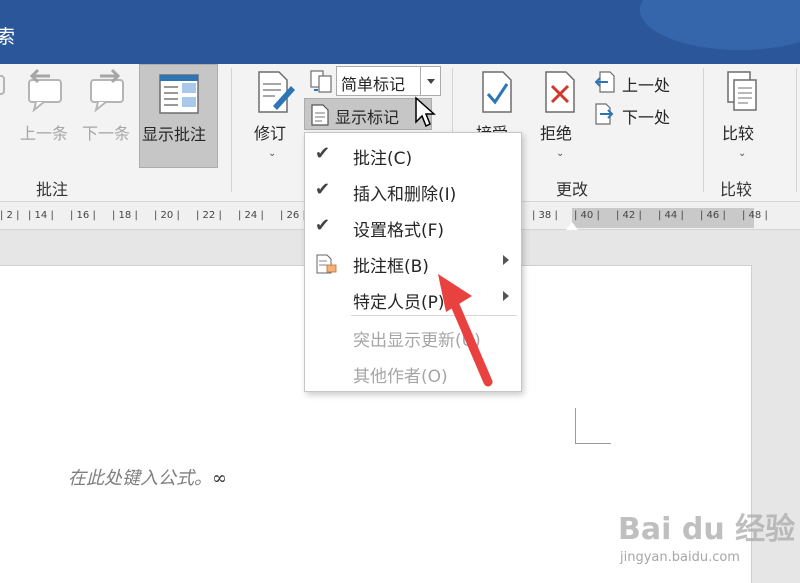  Describe the element at coordinates (320, 115) in the screenshot. I see `show-markup-icon` at that location.